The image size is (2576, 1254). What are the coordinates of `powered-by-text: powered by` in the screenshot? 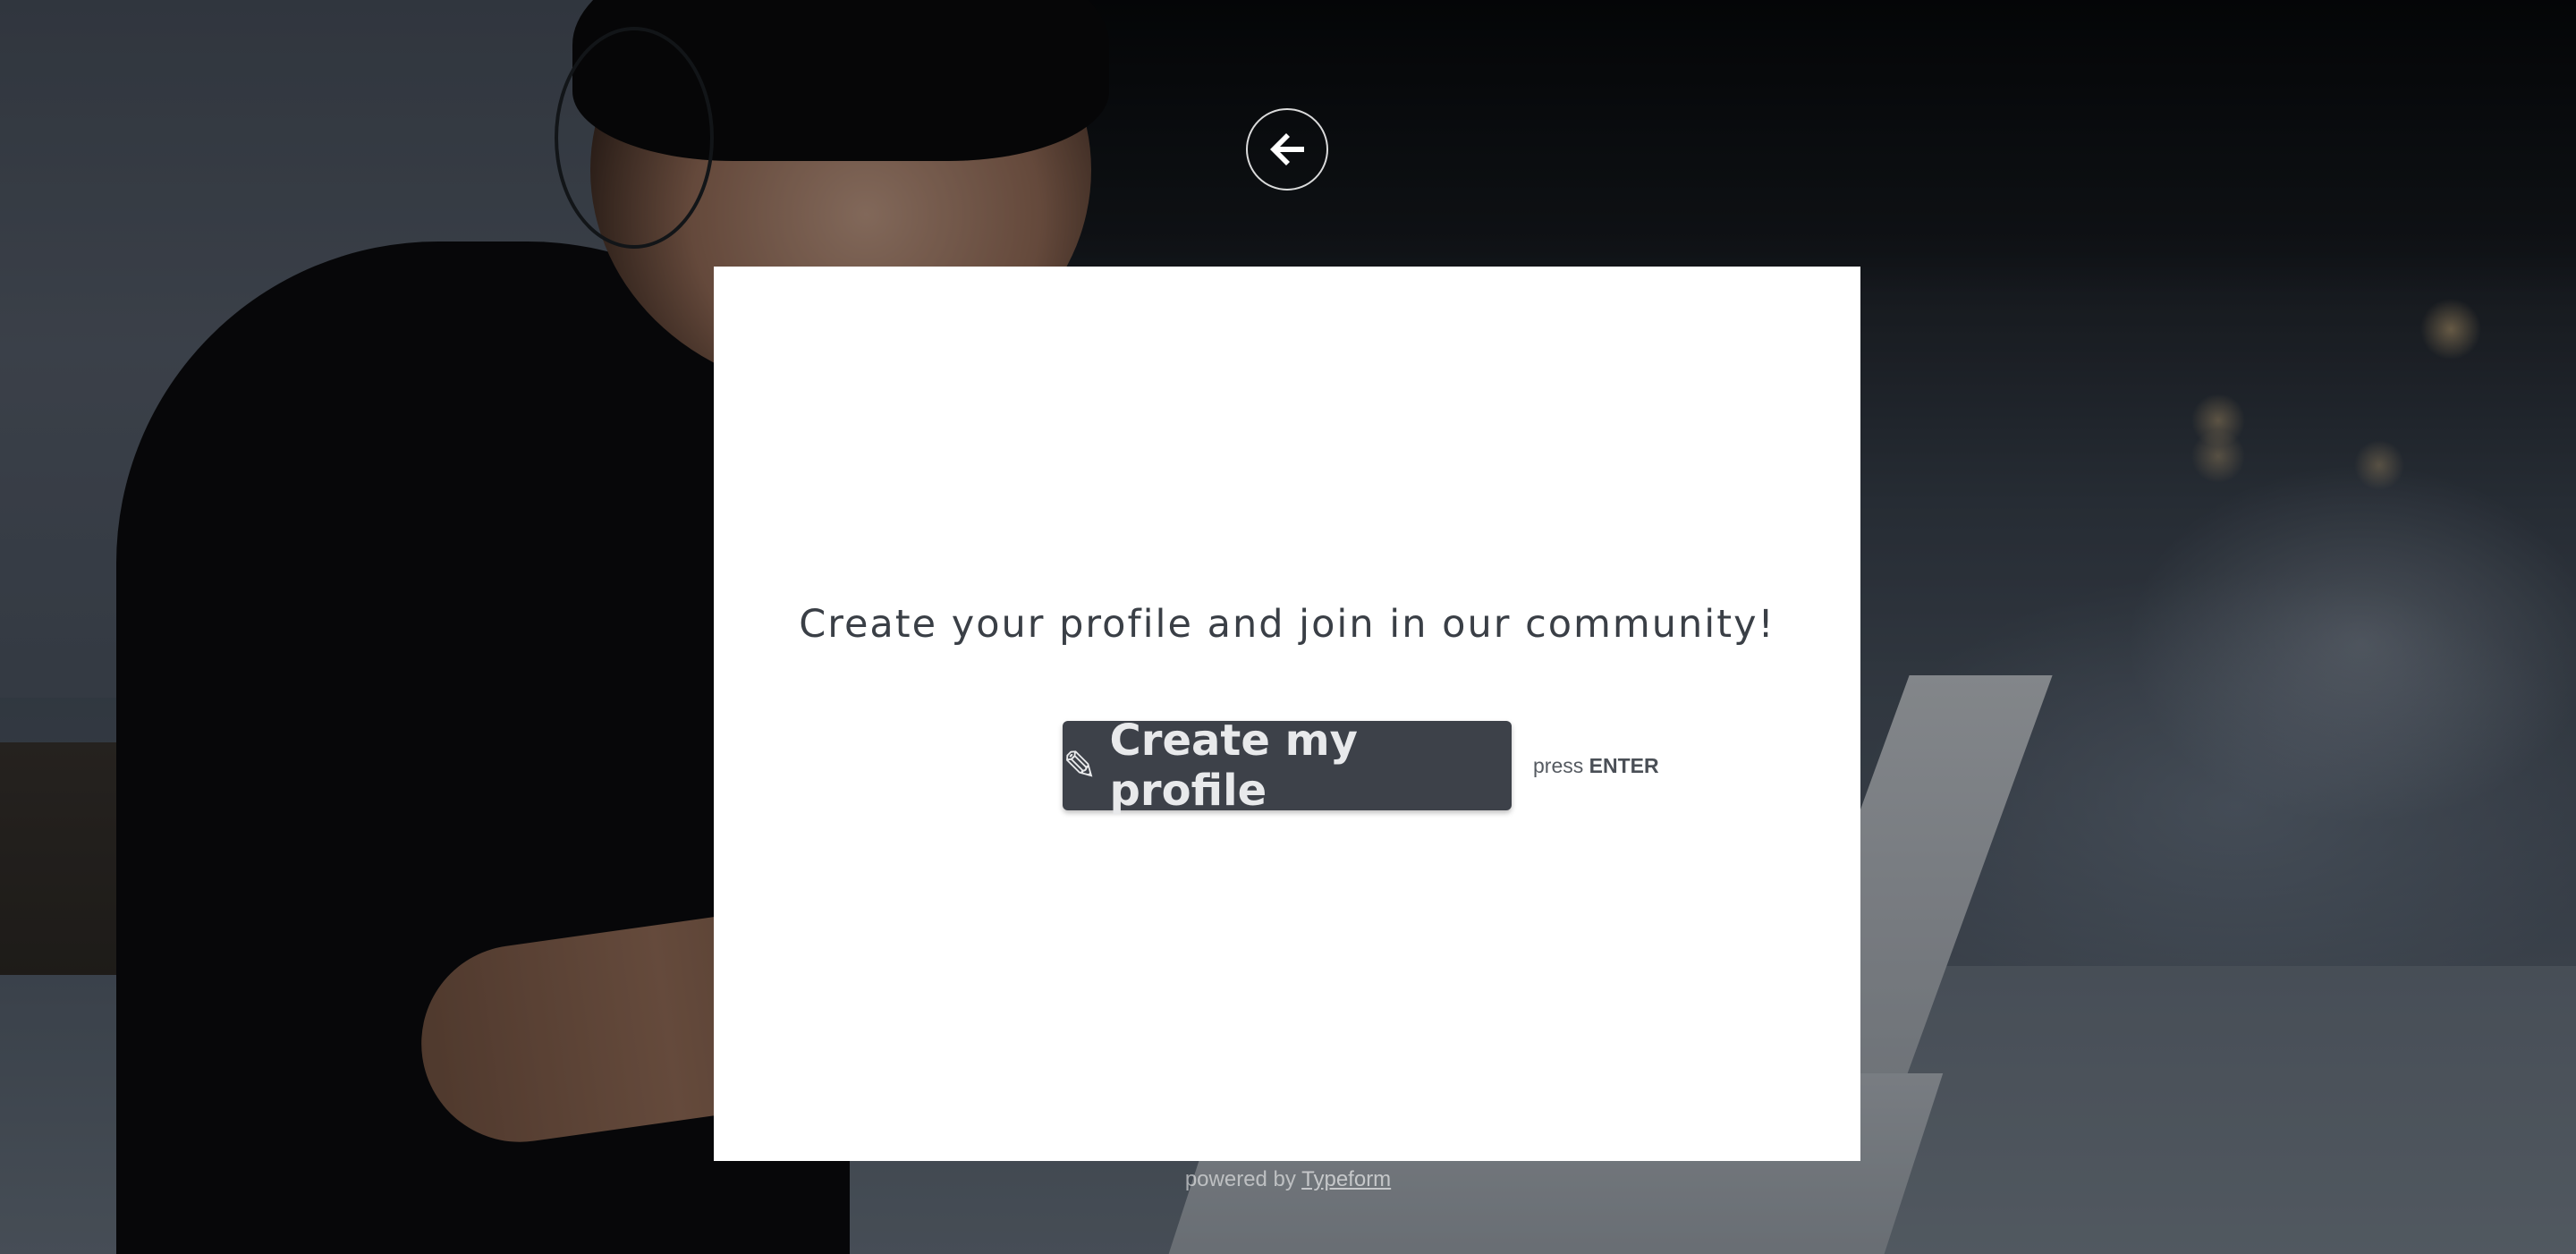 It's located at (1240, 1179).